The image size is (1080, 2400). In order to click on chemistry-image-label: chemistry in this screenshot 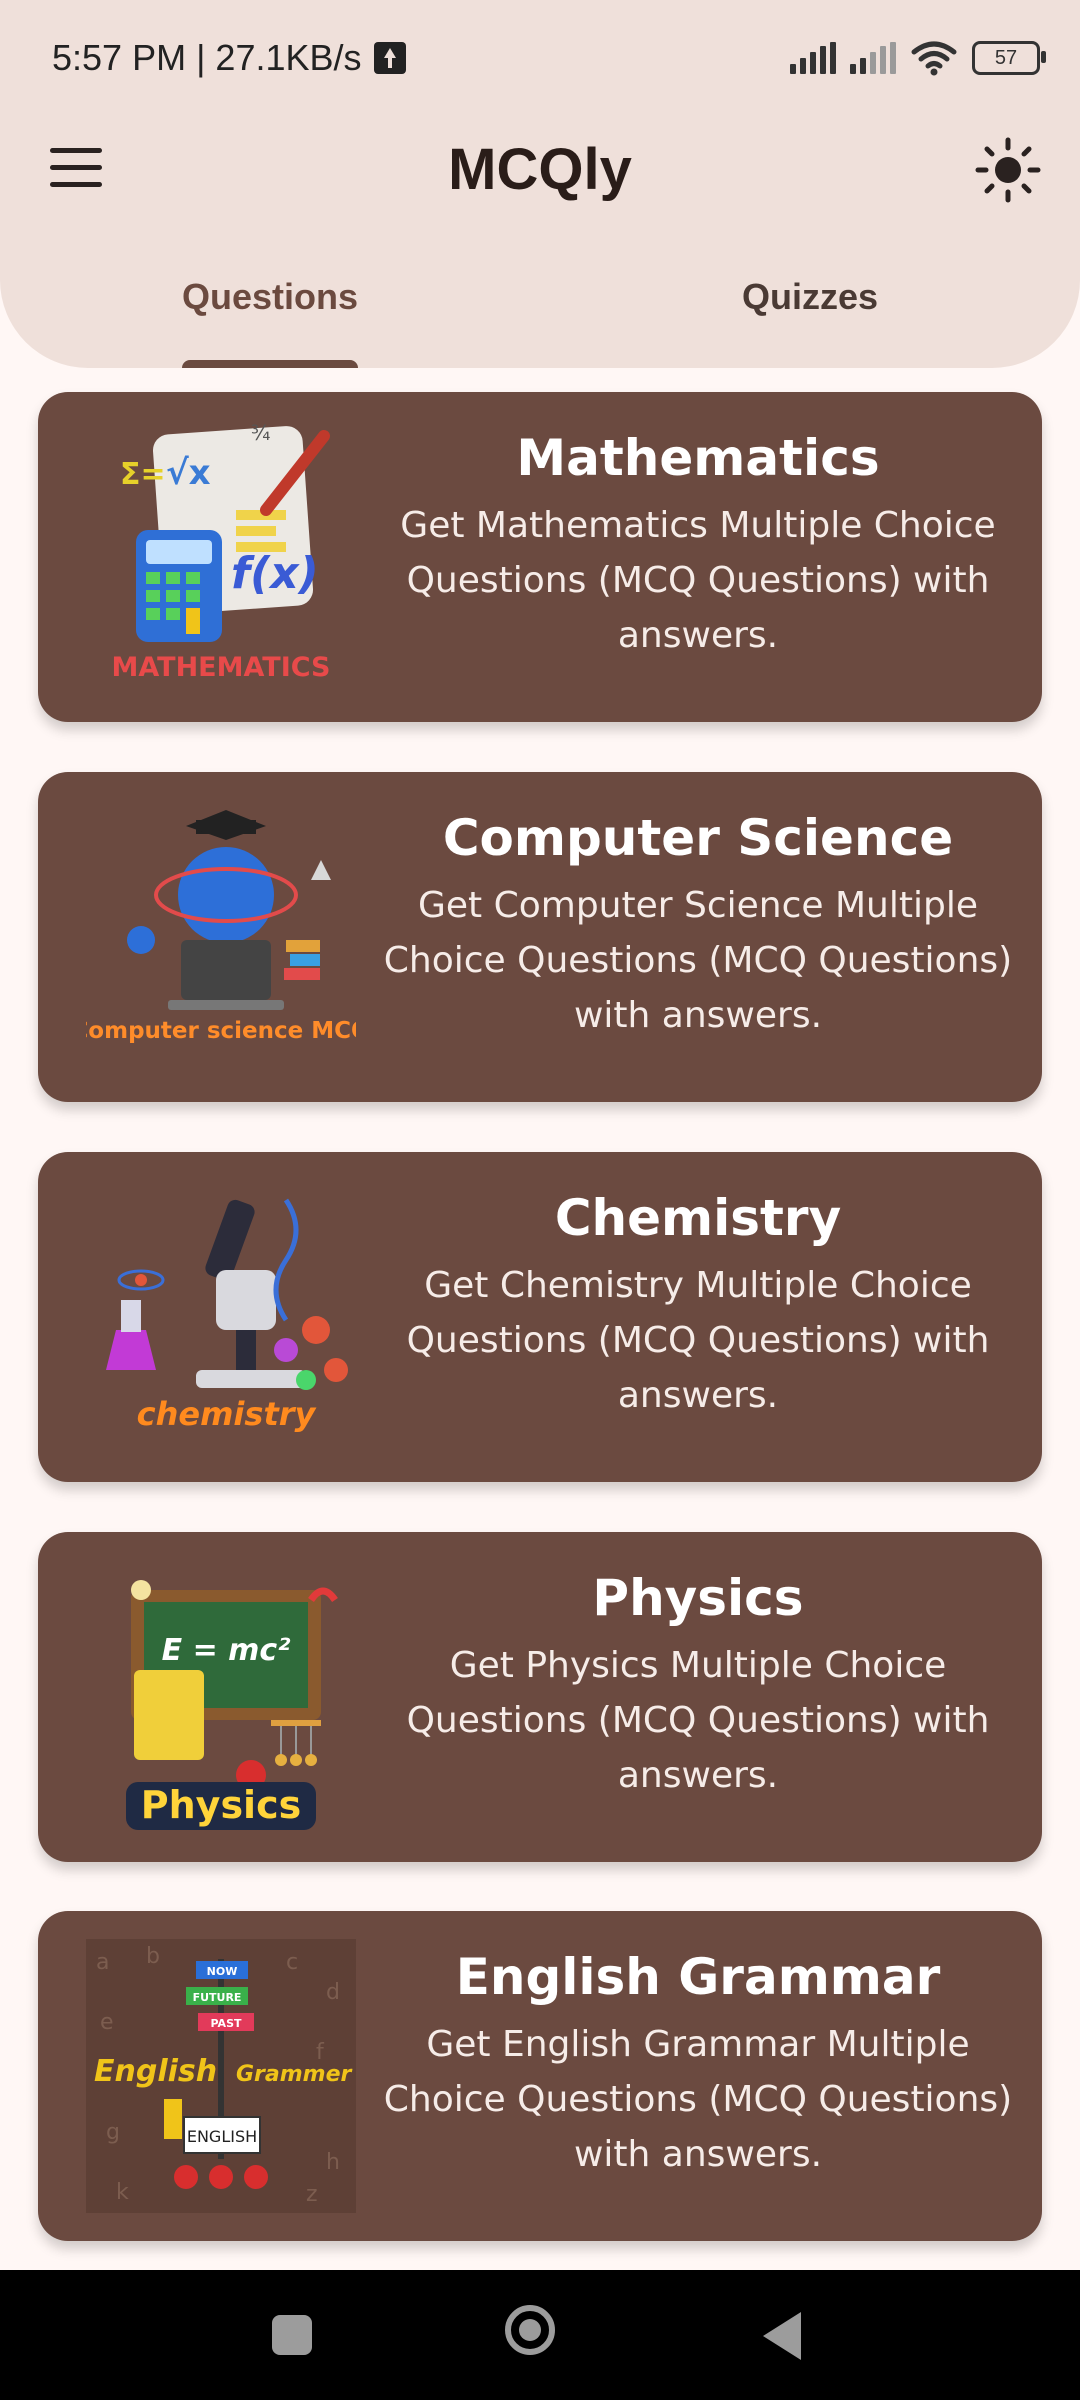, I will do `click(227, 1414)`.